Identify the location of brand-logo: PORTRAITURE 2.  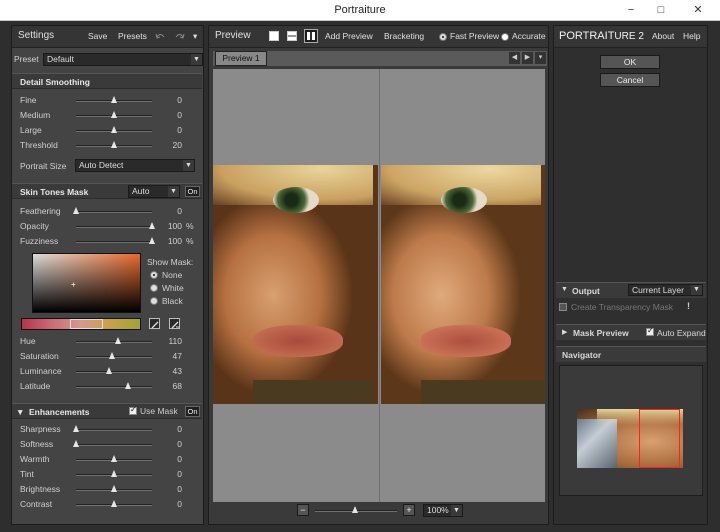
(601, 36).